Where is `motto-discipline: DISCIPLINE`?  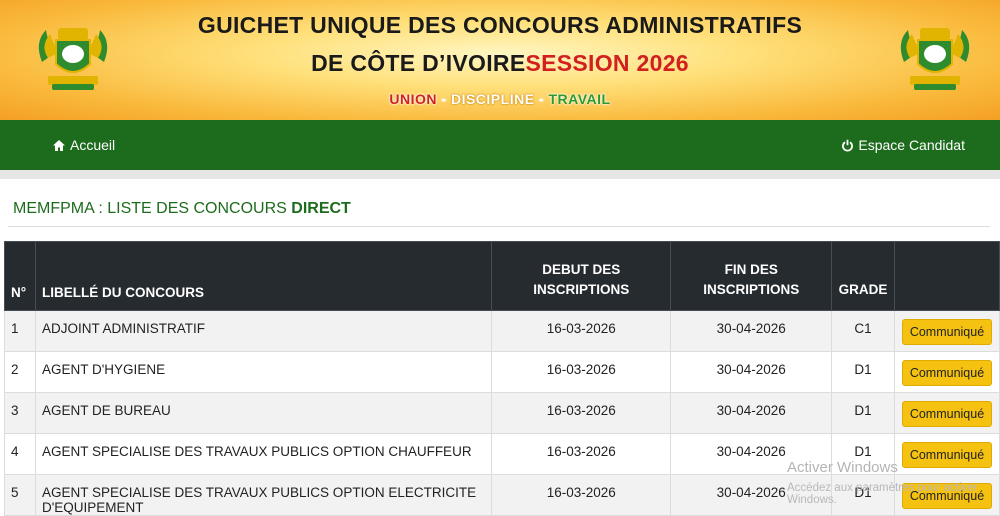
motto-discipline: DISCIPLINE is located at coordinates (492, 99).